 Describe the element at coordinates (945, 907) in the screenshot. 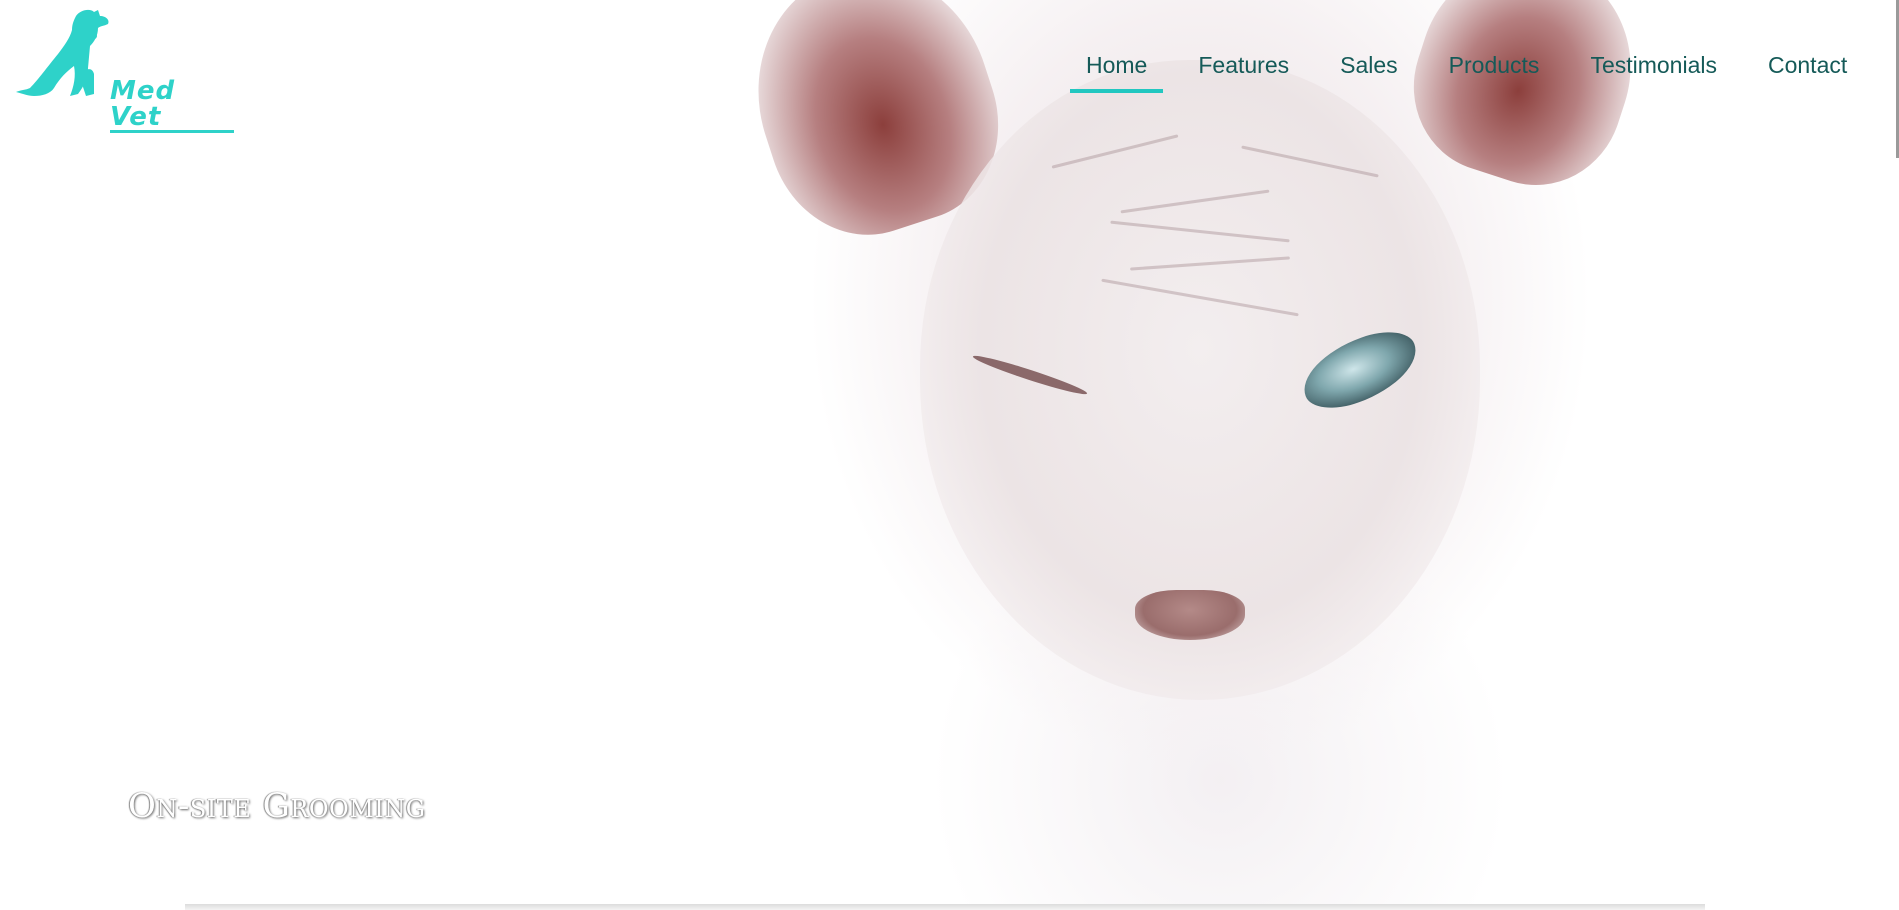

I see `section-divider-shadow` at that location.